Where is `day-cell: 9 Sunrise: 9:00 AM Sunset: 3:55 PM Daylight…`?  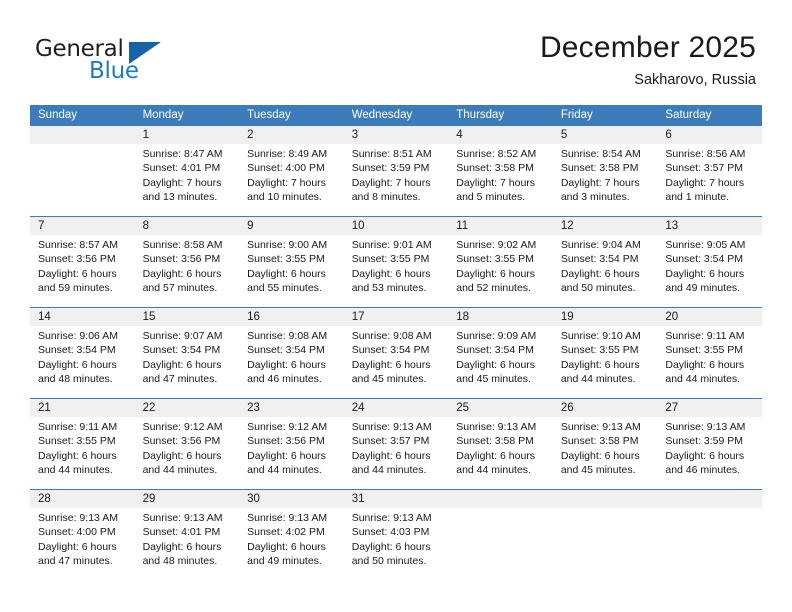
day-cell: 9 Sunrise: 9:00 AM Sunset: 3:55 PM Daylight… is located at coordinates (291, 262).